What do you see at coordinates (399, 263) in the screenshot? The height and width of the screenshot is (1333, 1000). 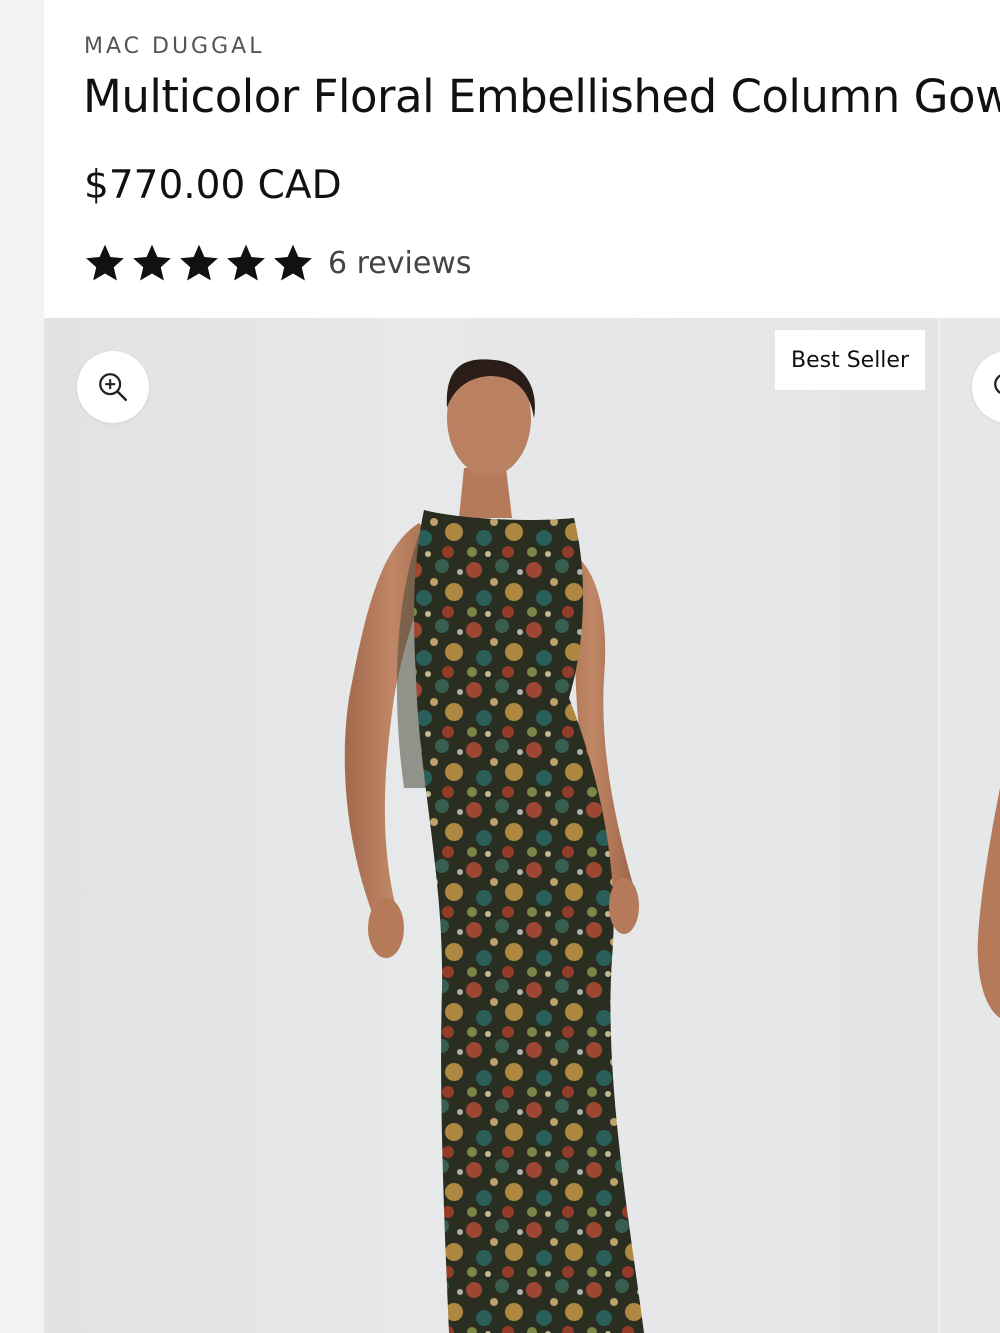 I see `reviews-link: 6 reviews` at bounding box center [399, 263].